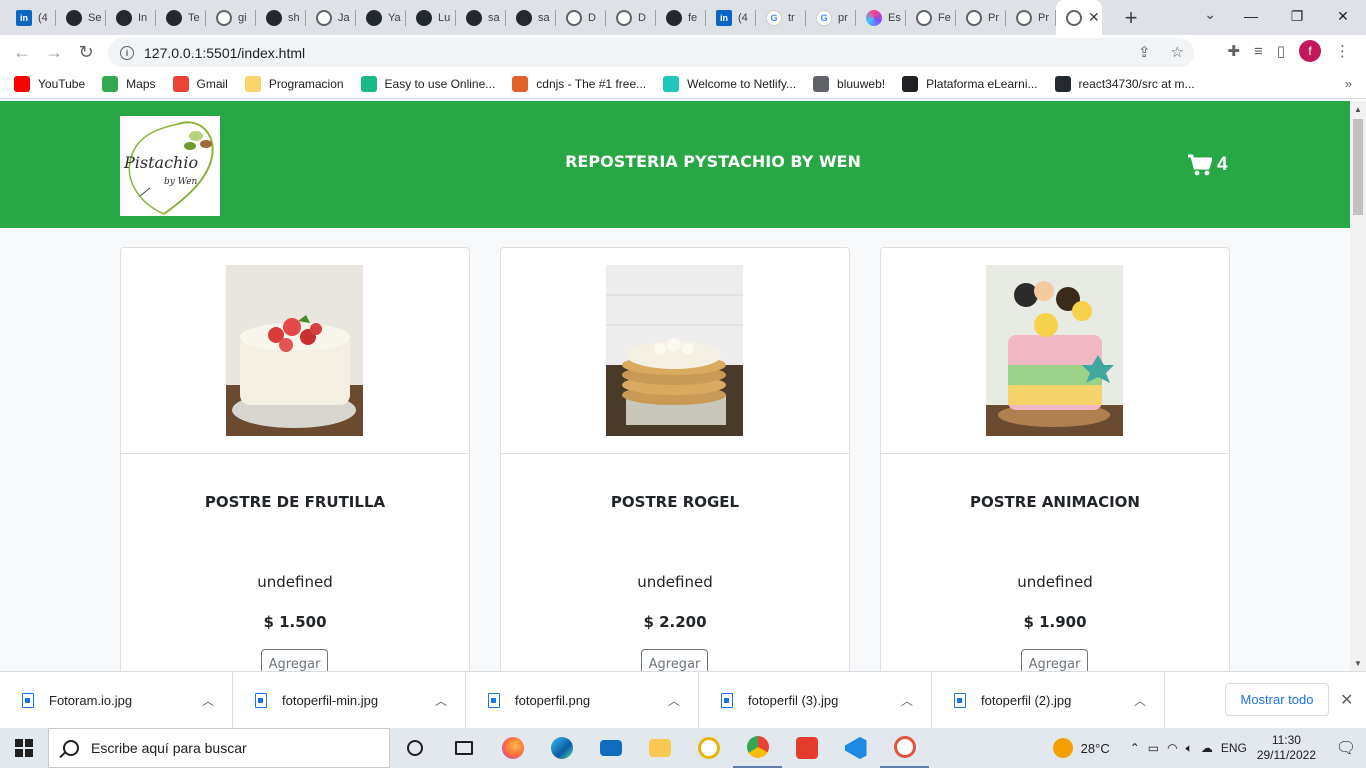 This screenshot has width=1366, height=768. I want to click on download-item: Fotoram.io.jpg ︿, so click(116, 700).